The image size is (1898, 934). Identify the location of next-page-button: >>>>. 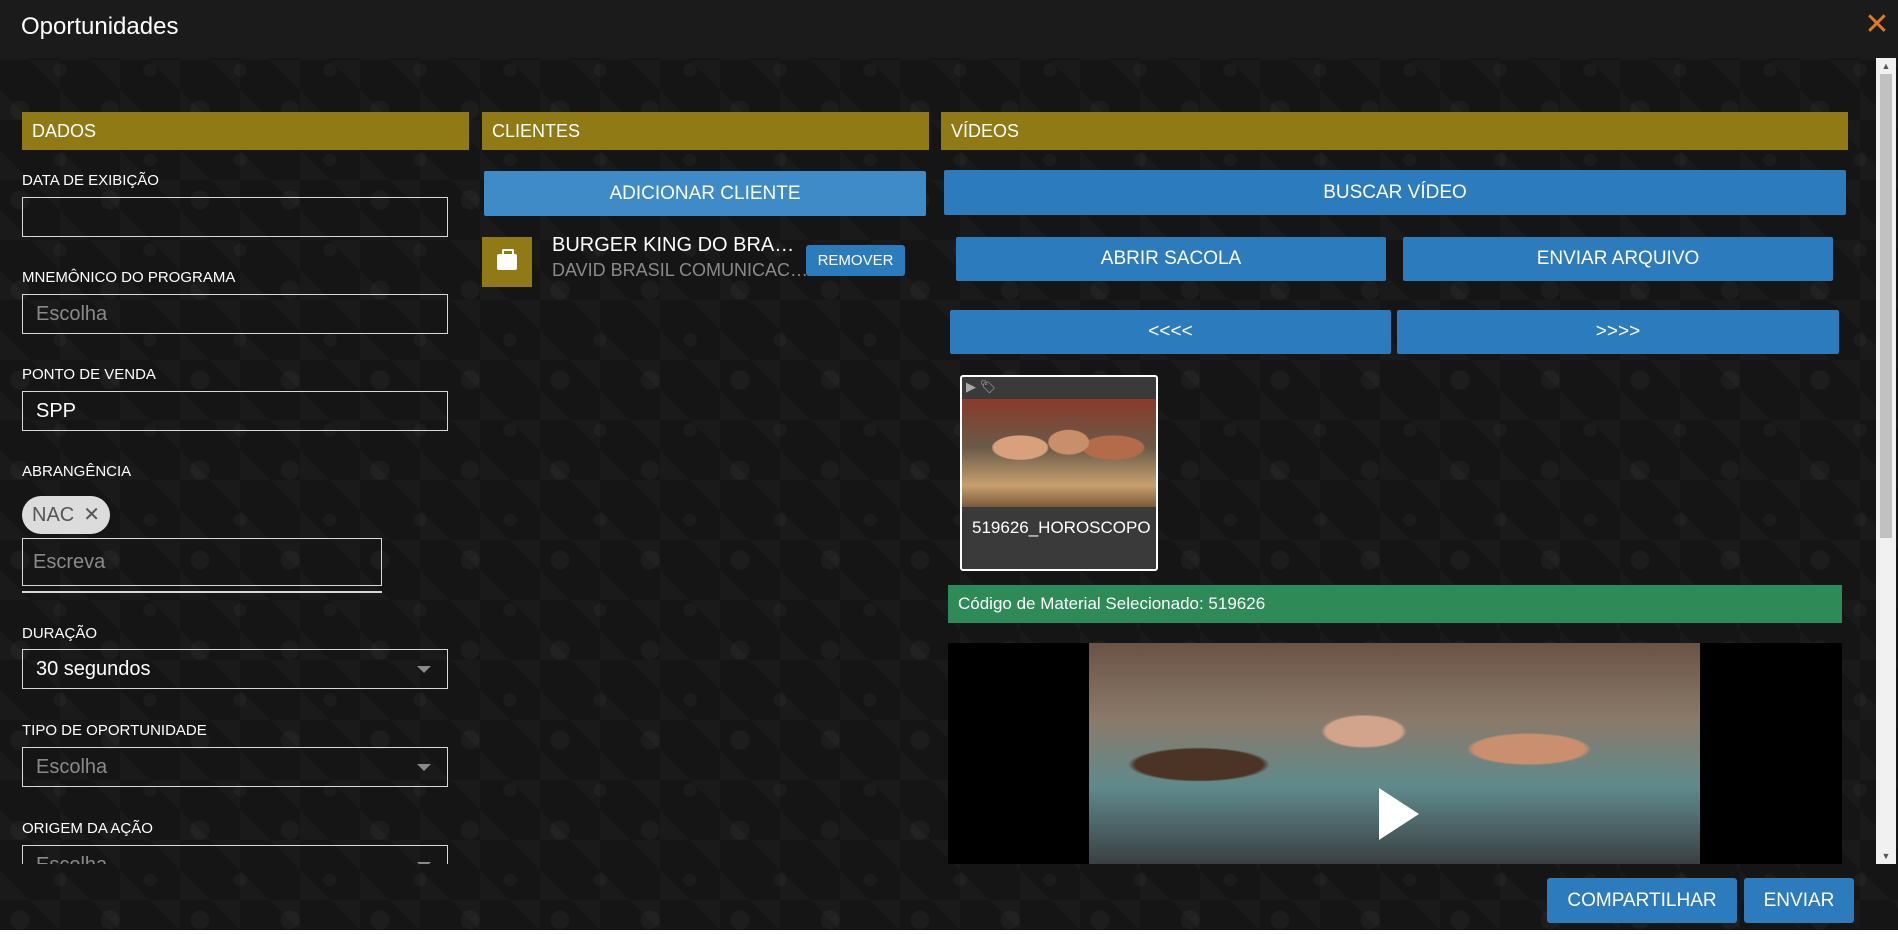
(1618, 332).